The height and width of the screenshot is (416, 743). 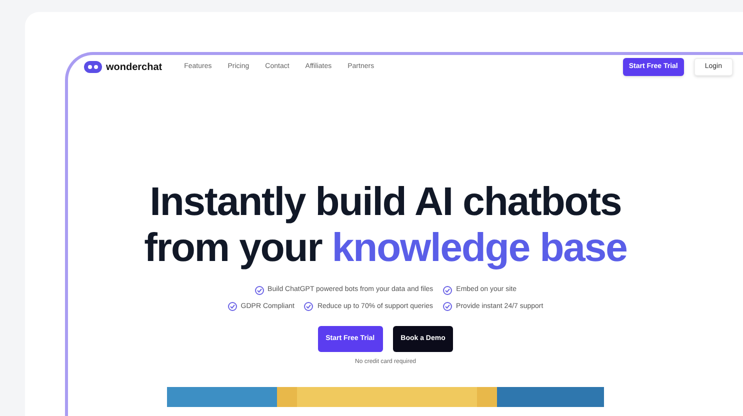 What do you see at coordinates (93, 67) in the screenshot?
I see `logo-icon` at bounding box center [93, 67].